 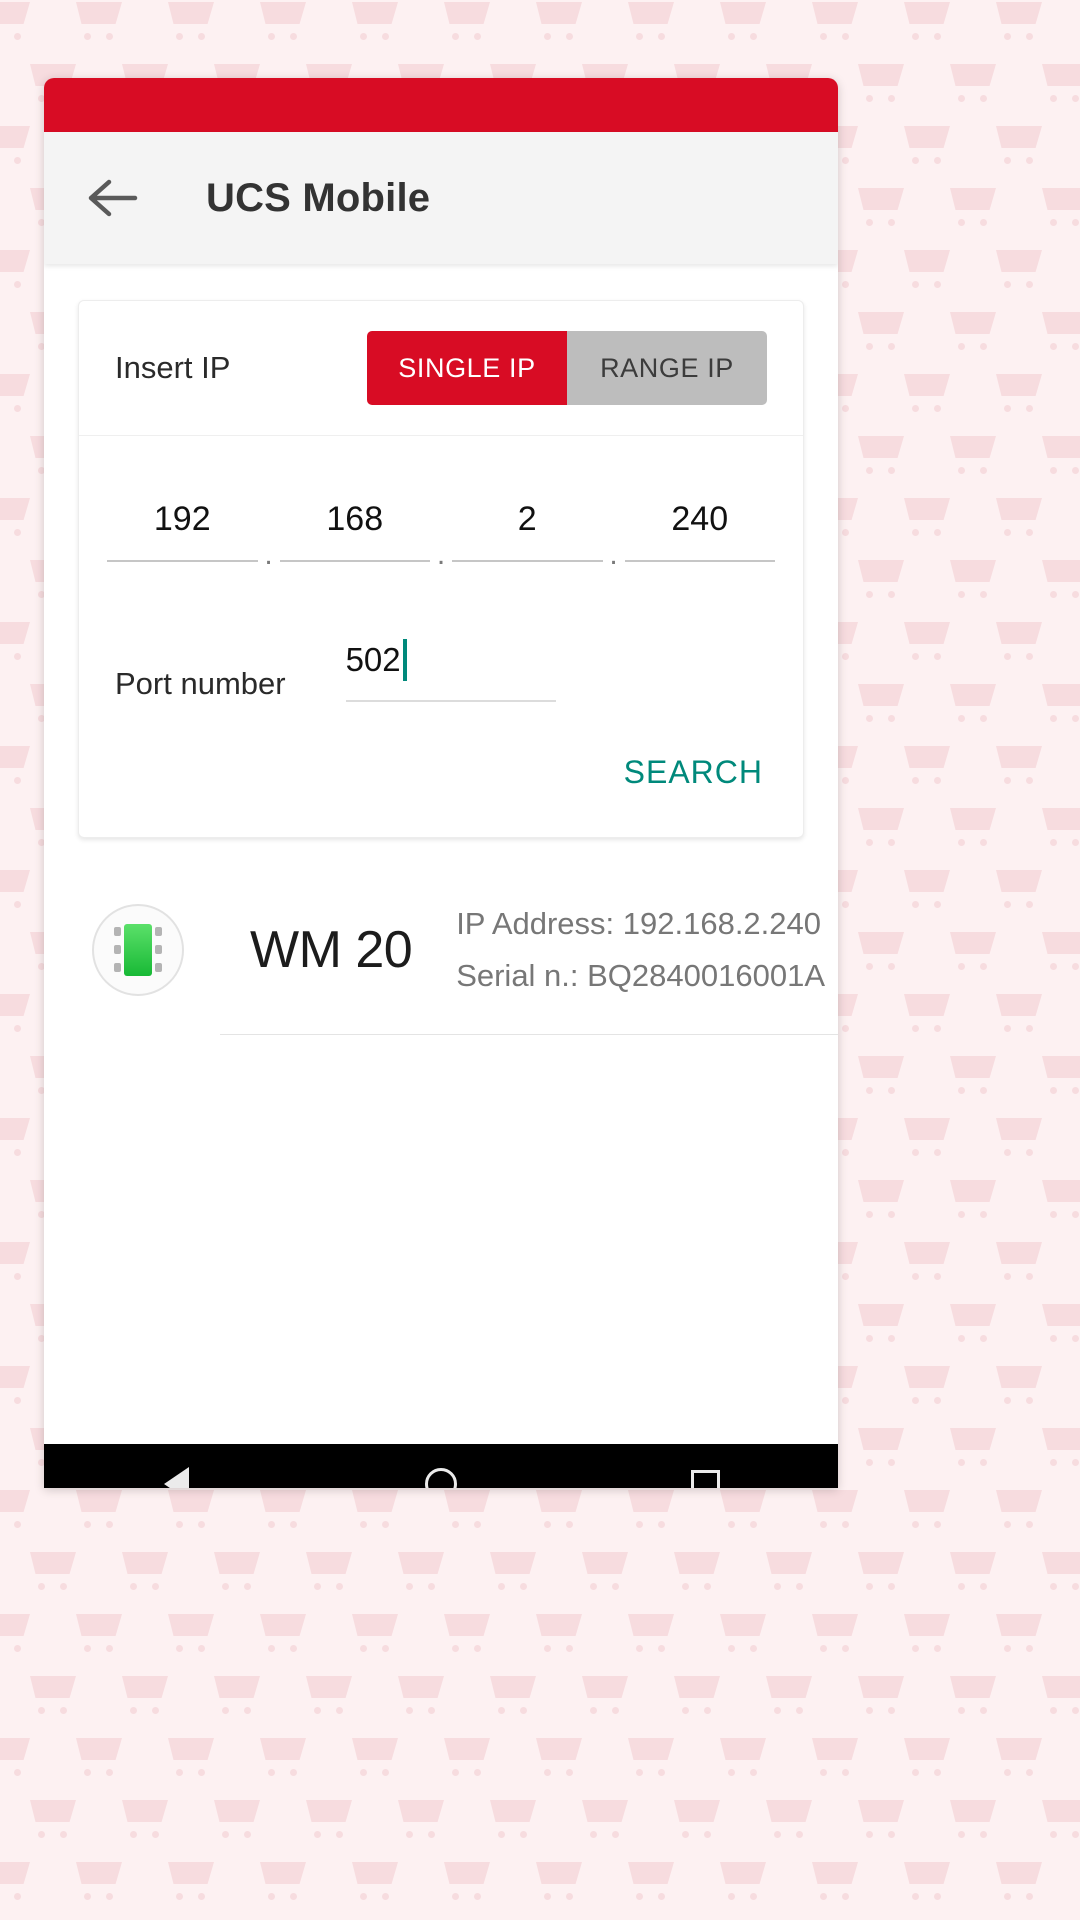 What do you see at coordinates (706, 1478) in the screenshot?
I see `recents-square-icon` at bounding box center [706, 1478].